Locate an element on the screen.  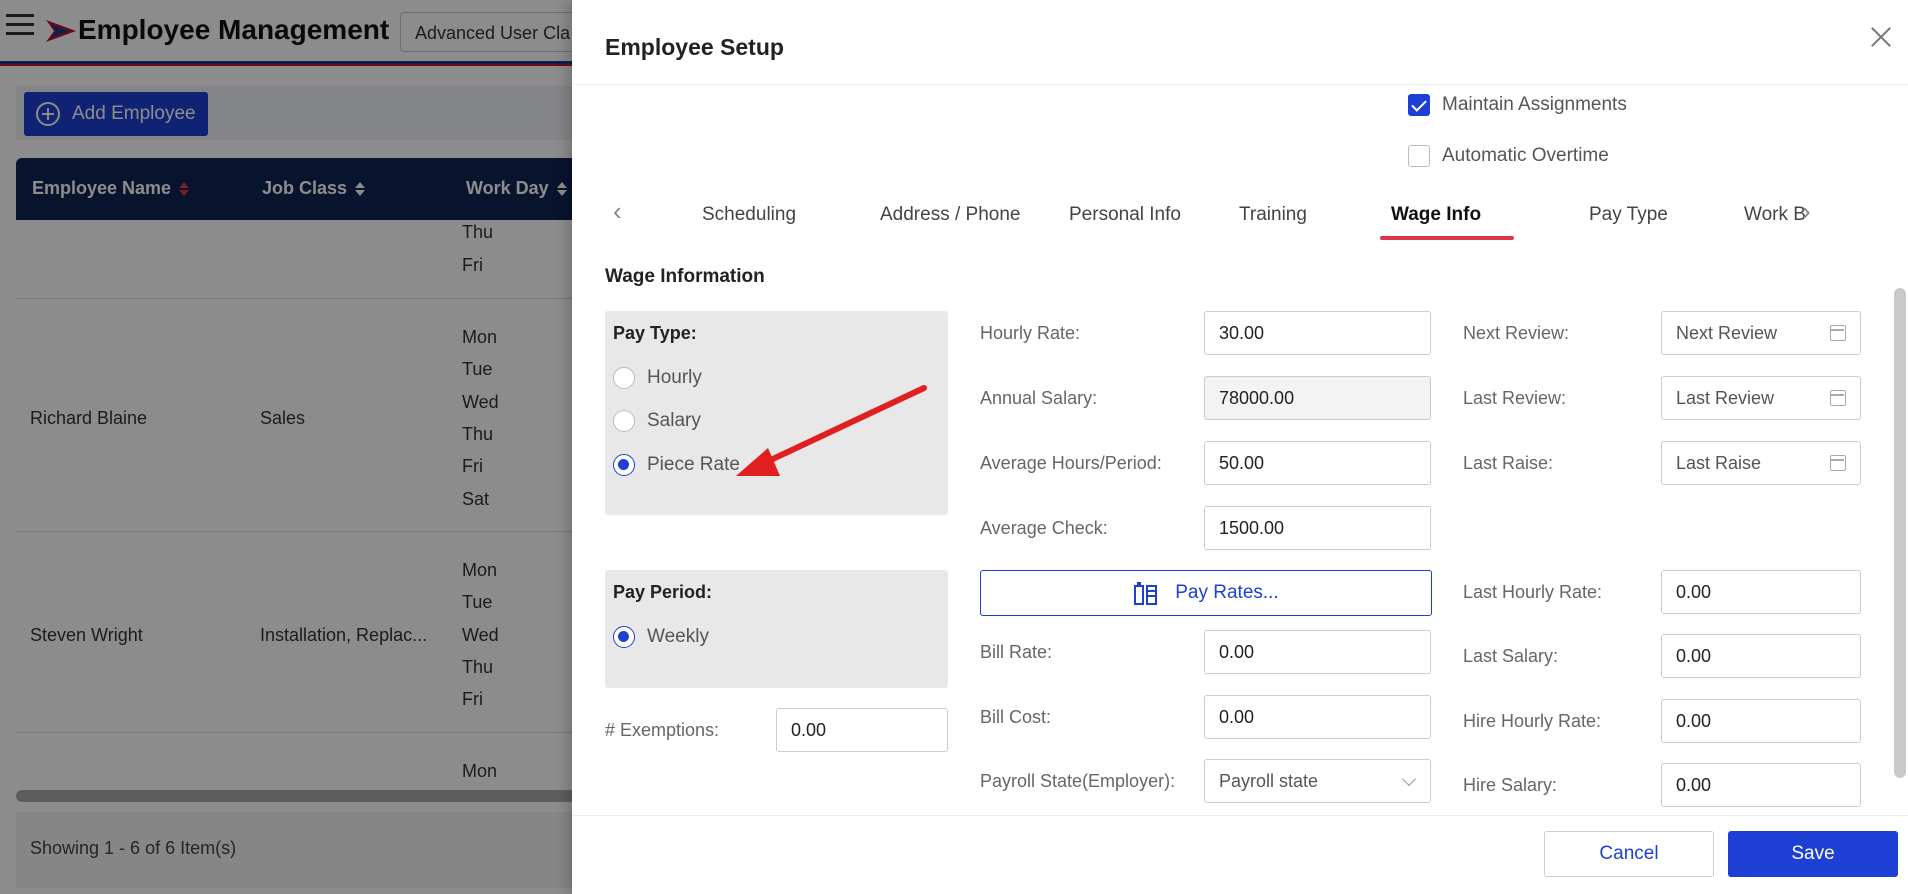
average-check-label: Average Check: is located at coordinates (1044, 528).